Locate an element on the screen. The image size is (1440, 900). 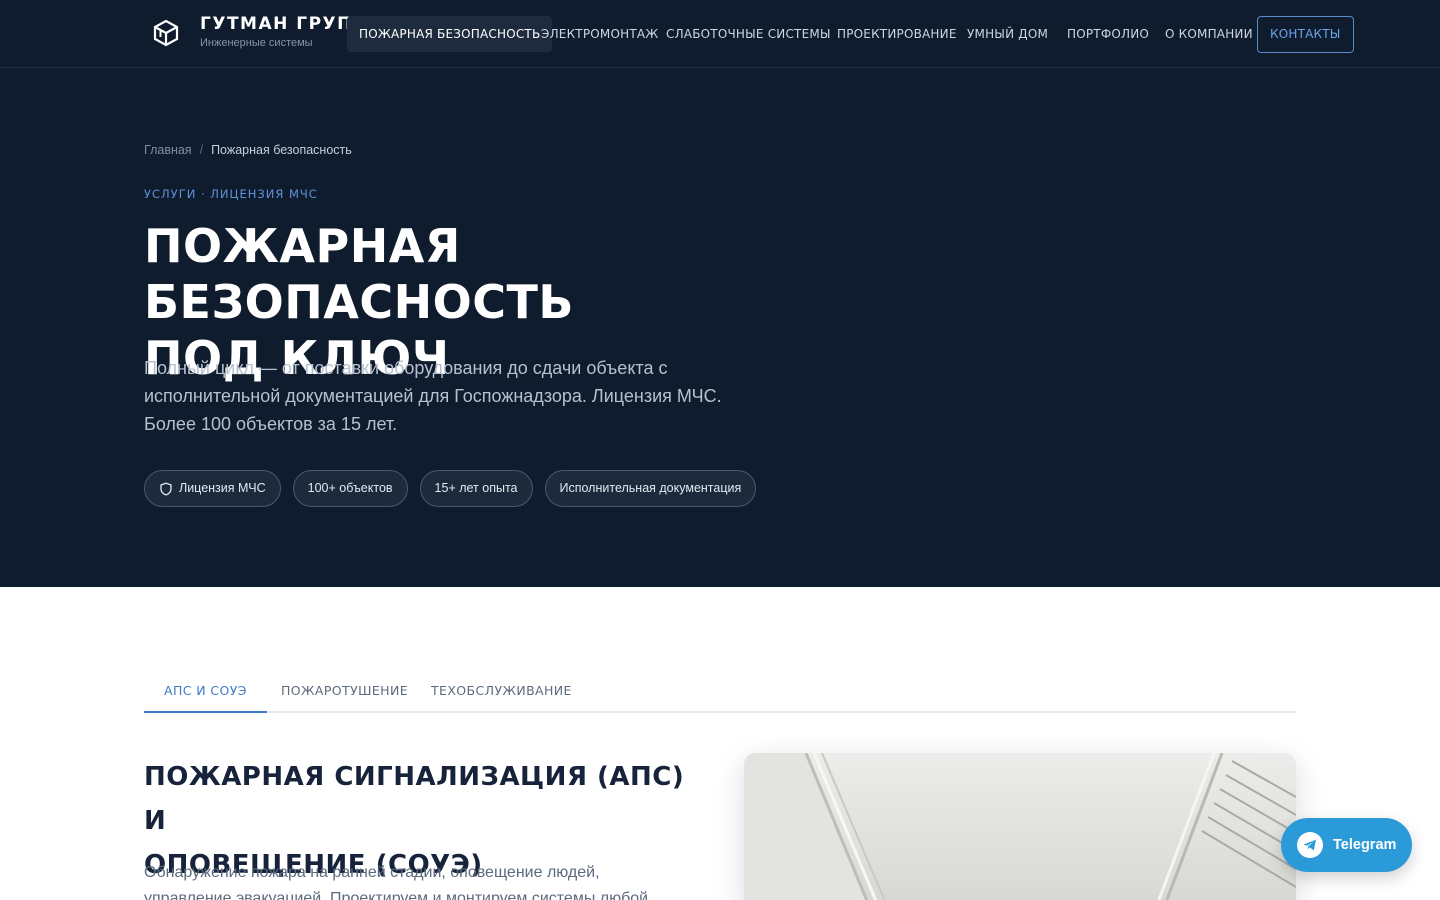
nav-electrical: ЭЛЕКТРОМОНТАЖ is located at coordinates (599, 34).